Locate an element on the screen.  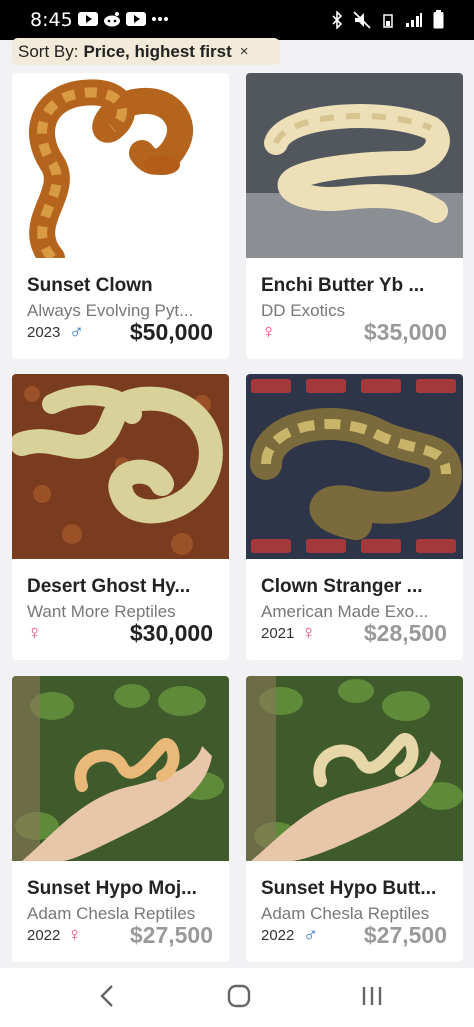
system-nav-bar is located at coordinates (237, 997).